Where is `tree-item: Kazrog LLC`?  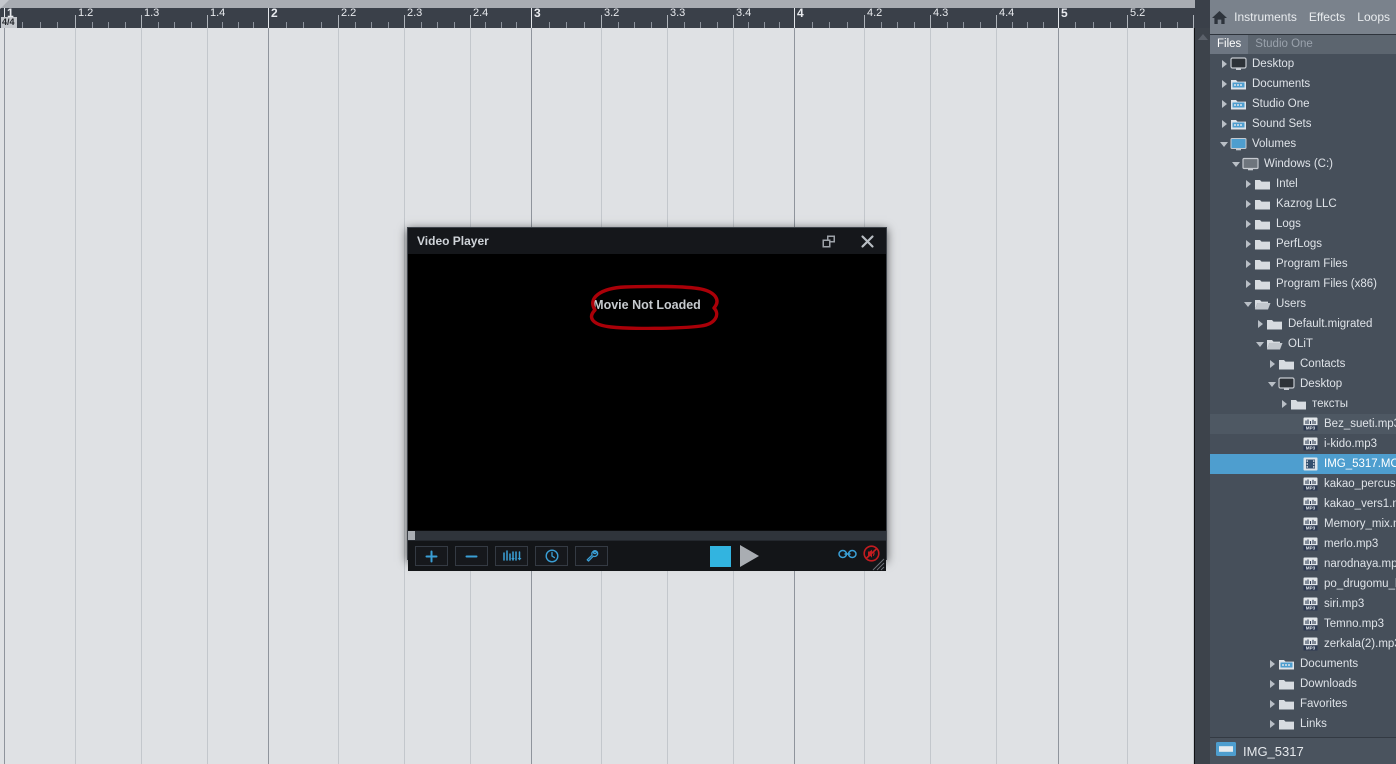
tree-item: Kazrog LLC is located at coordinates (1303, 204).